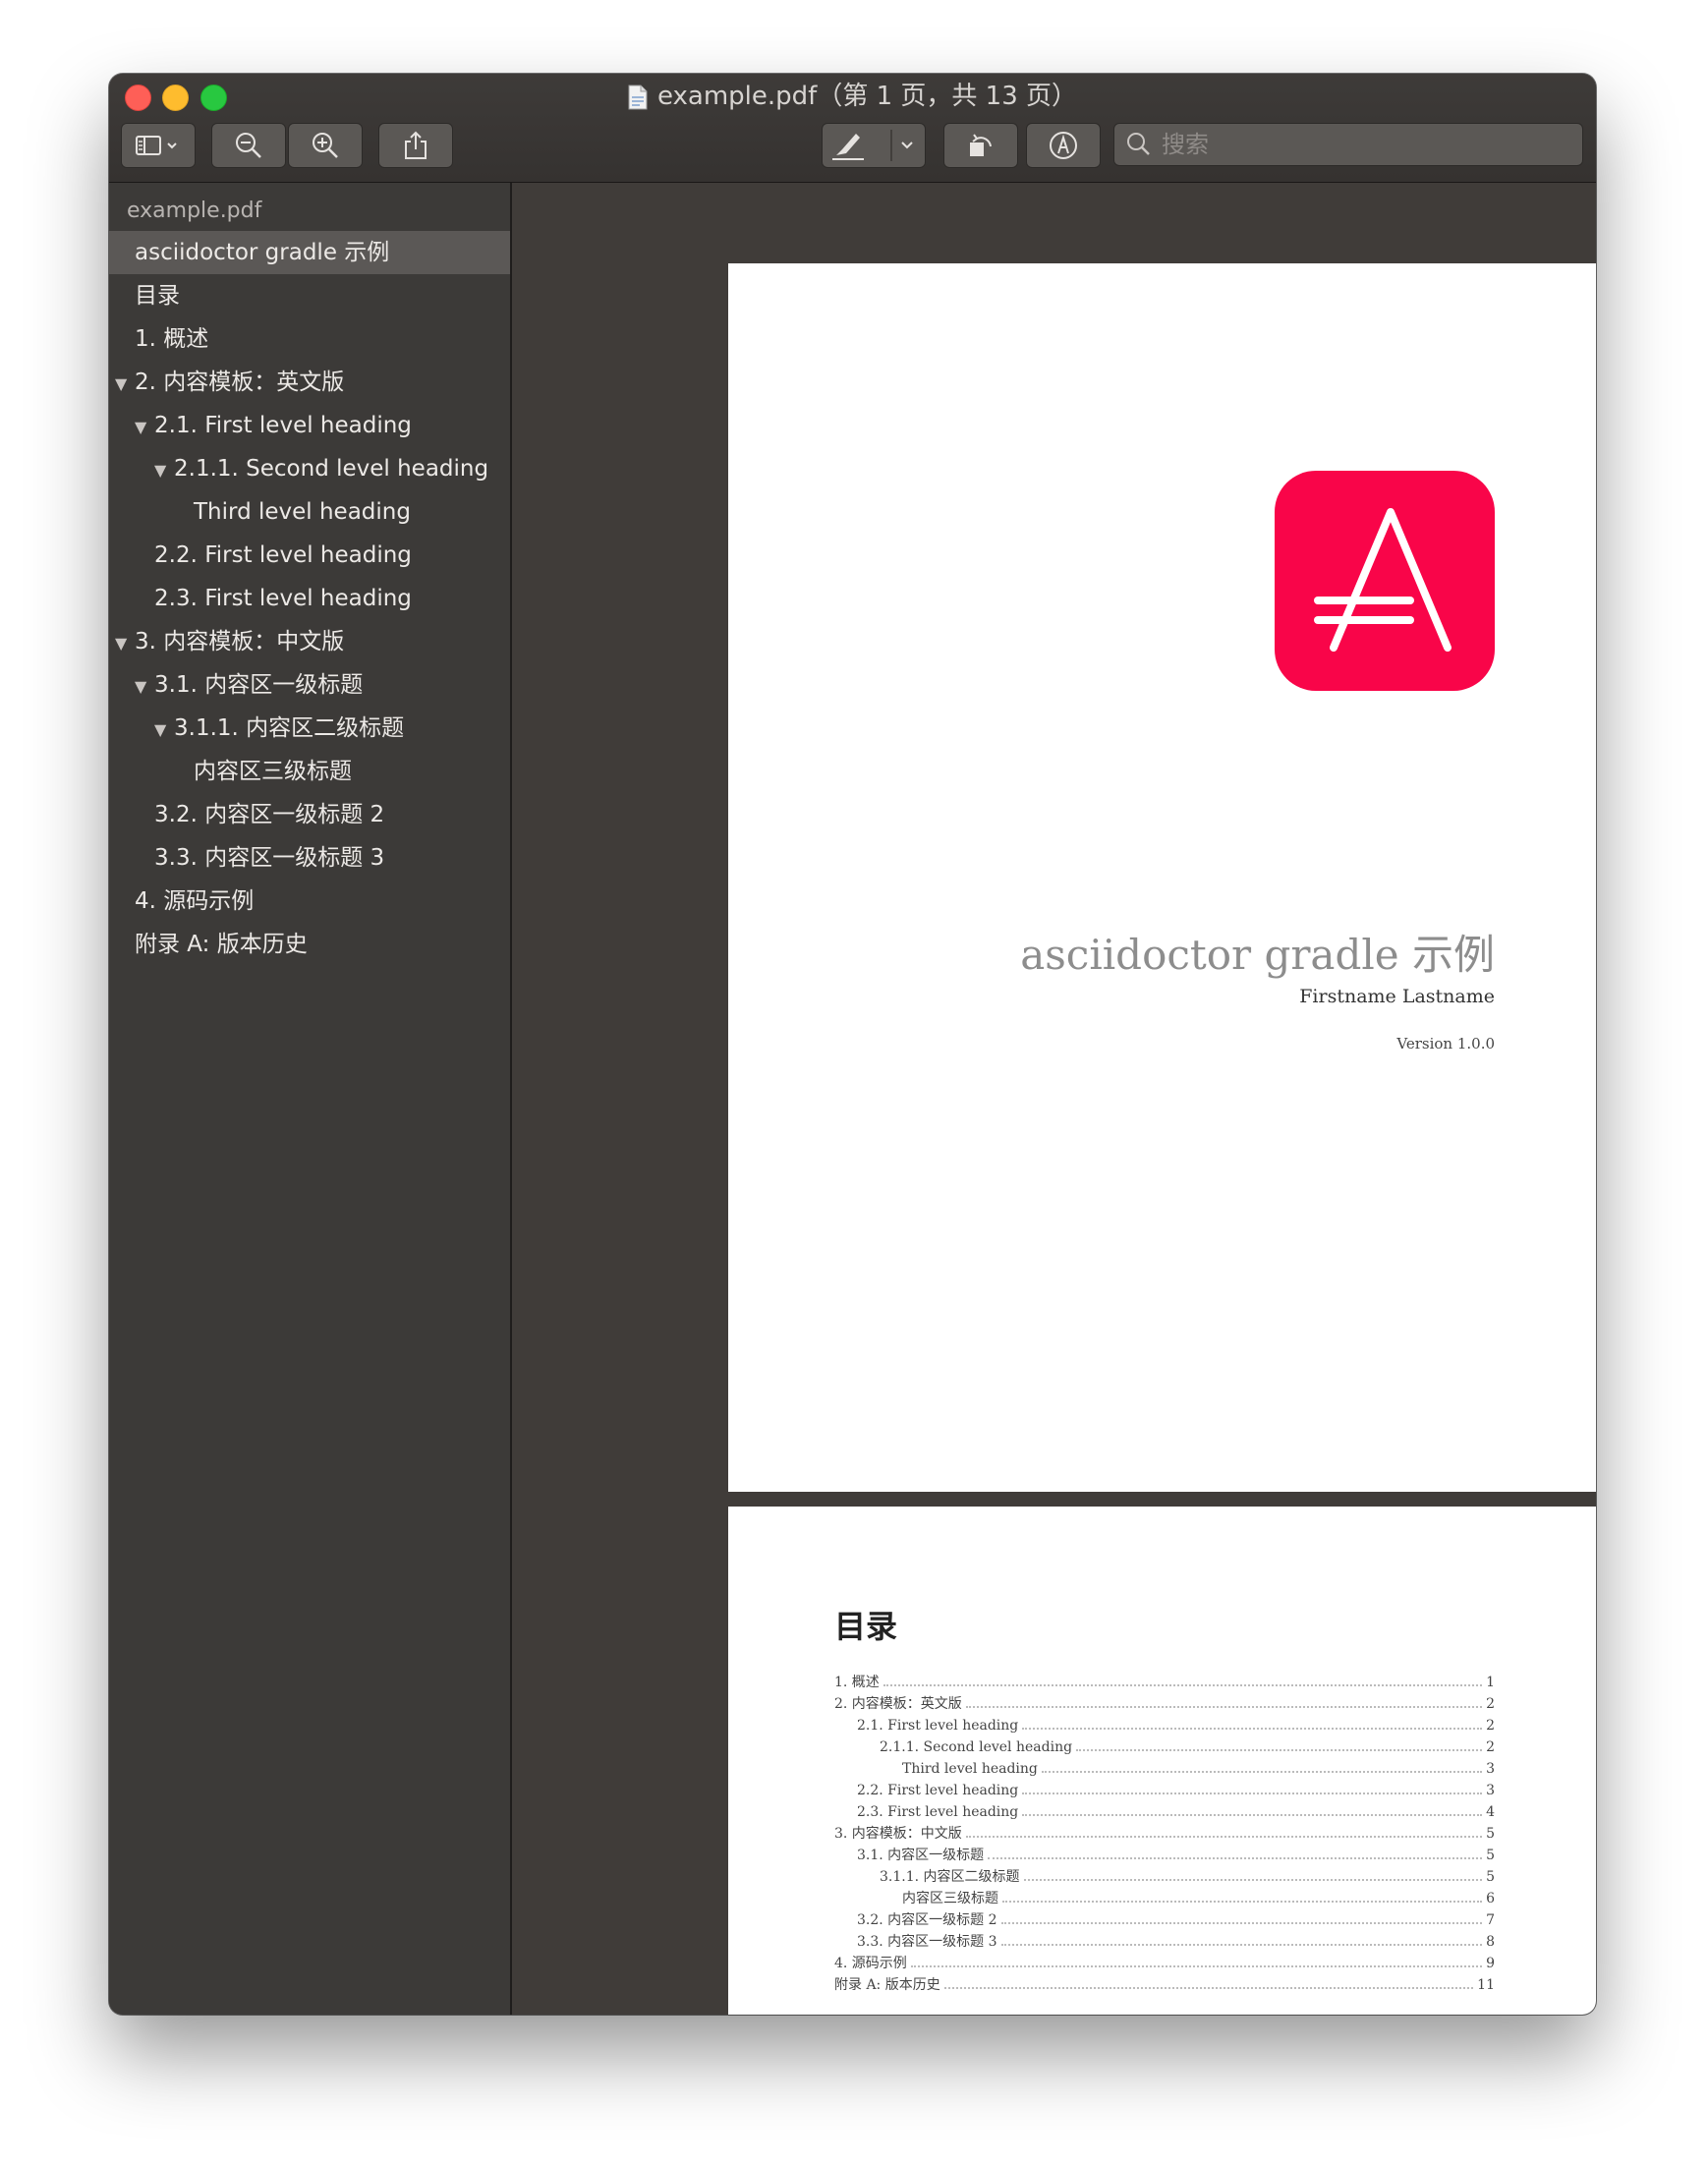  What do you see at coordinates (1164, 1791) in the screenshot?
I see `toc-entry: 2.2. First level heading 3` at bounding box center [1164, 1791].